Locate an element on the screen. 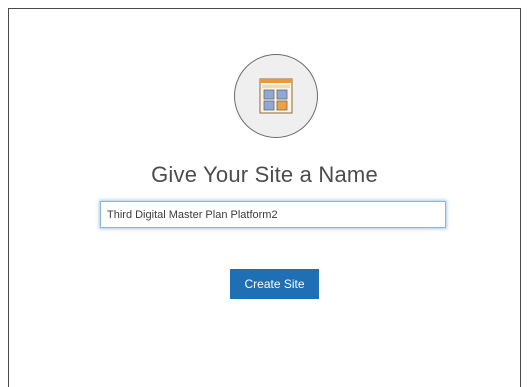  dialog-title: Give Your Site a Name is located at coordinates (264, 174).